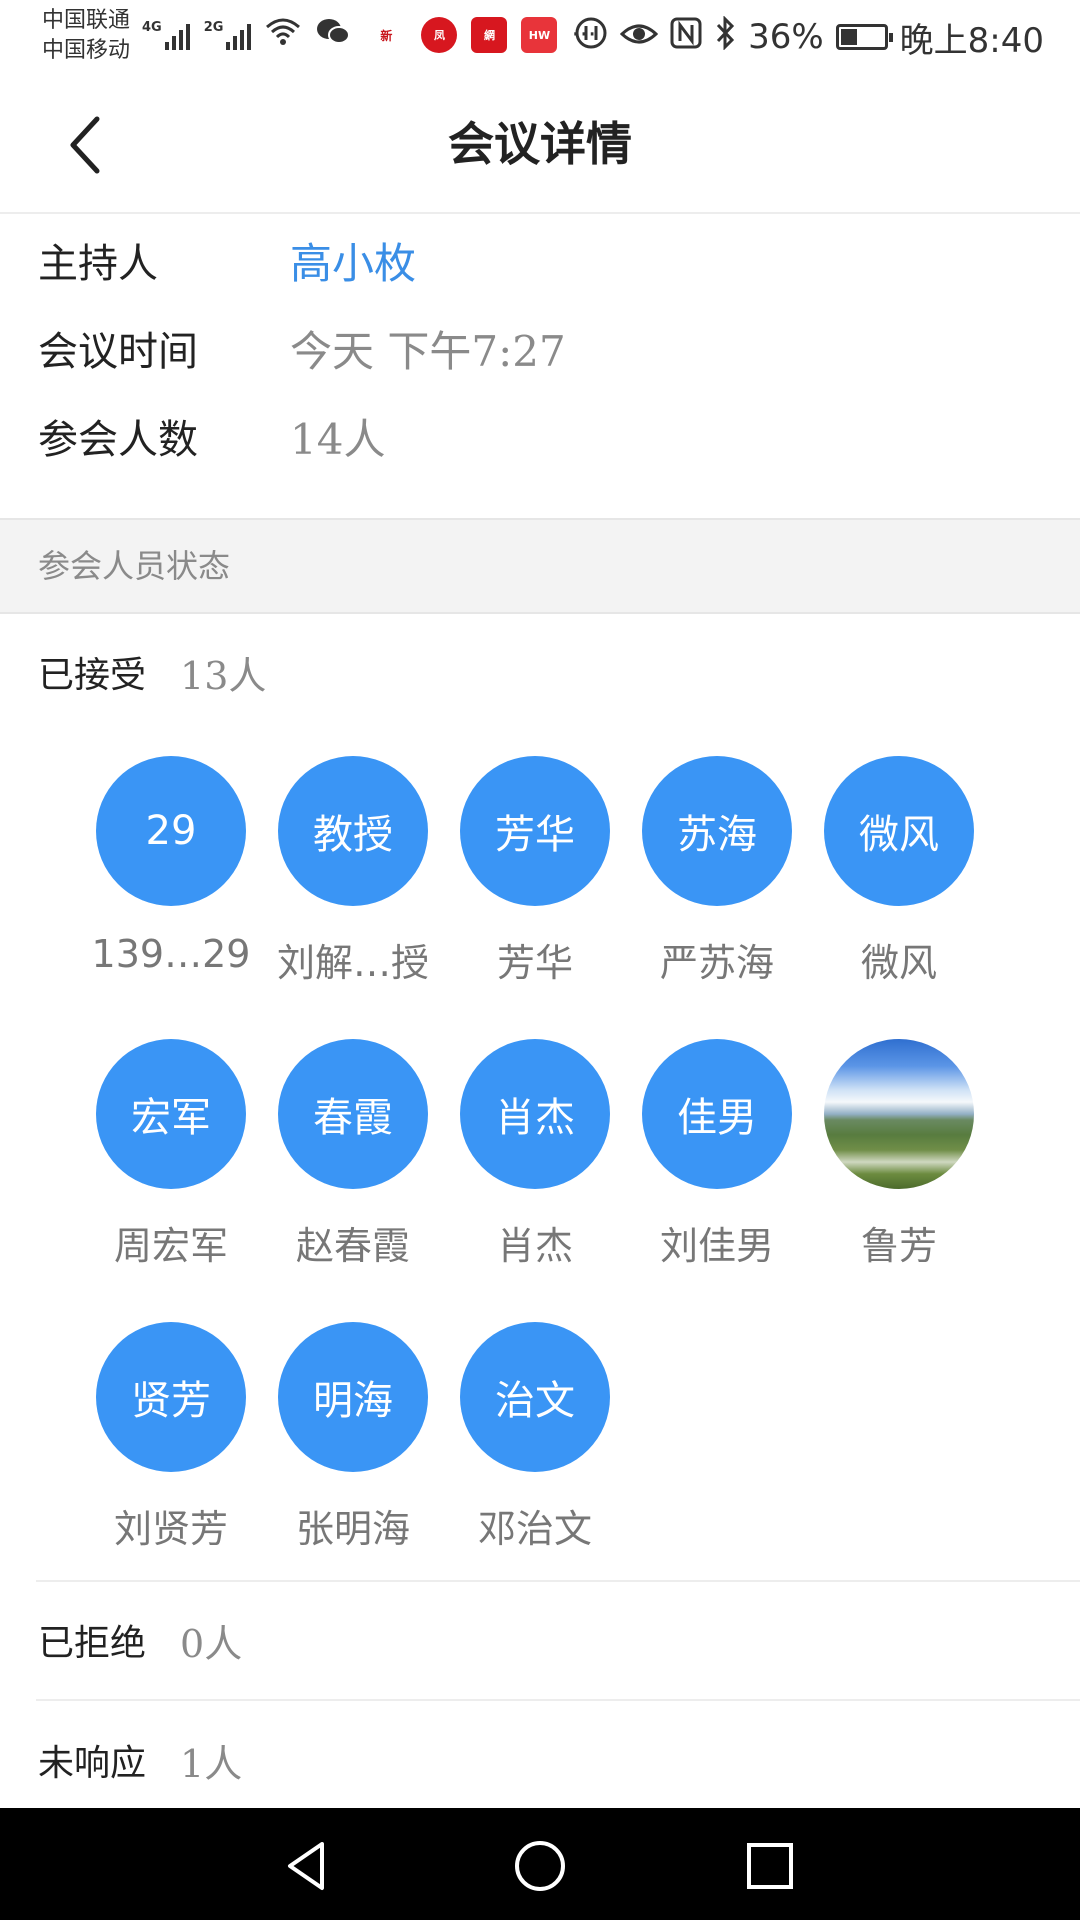 The width and height of the screenshot is (1080, 1920). I want to click on signal-icon-2: 2G, so click(228, 35).